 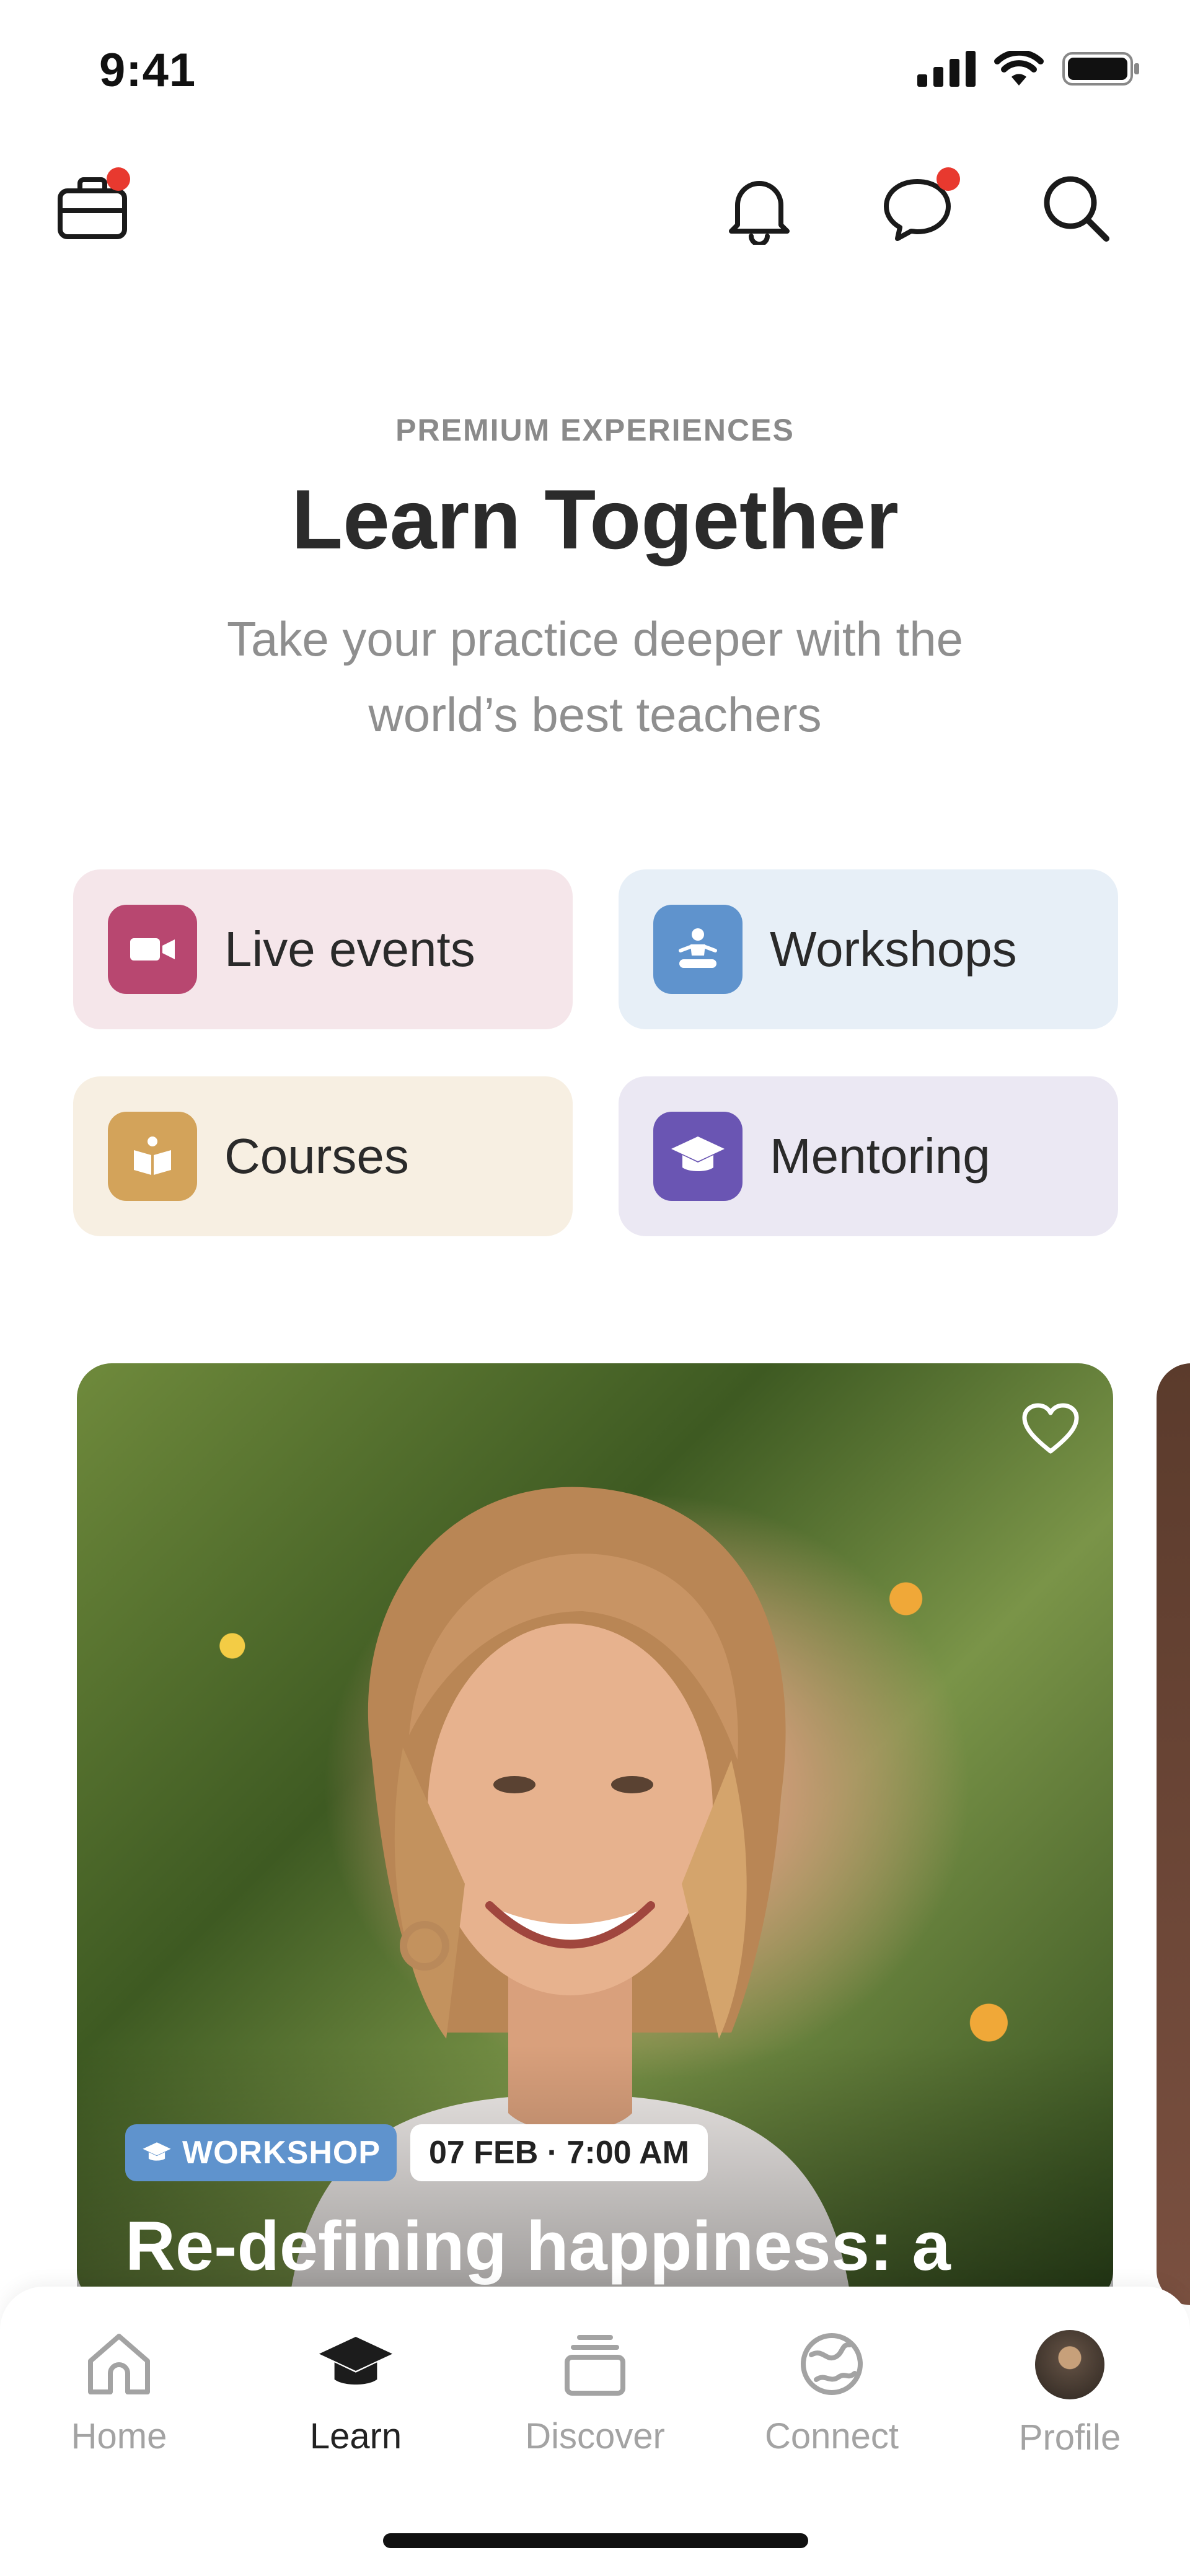 I want to click on home-indicator, so click(x=595, y=2540).